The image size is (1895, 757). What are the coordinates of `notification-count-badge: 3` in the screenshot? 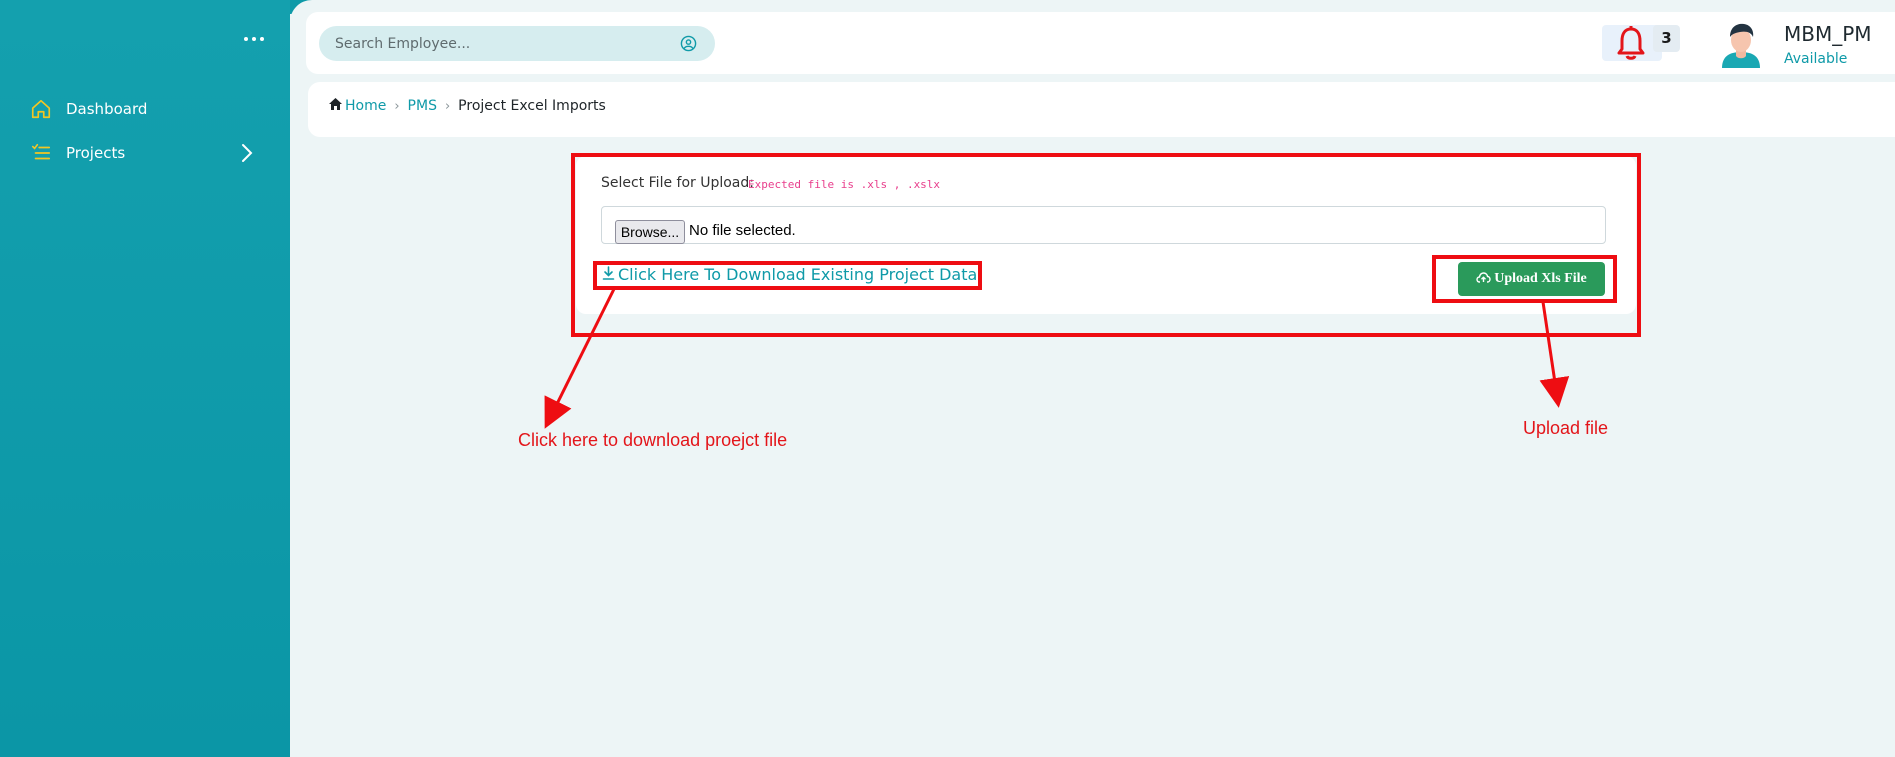 It's located at (1666, 38).